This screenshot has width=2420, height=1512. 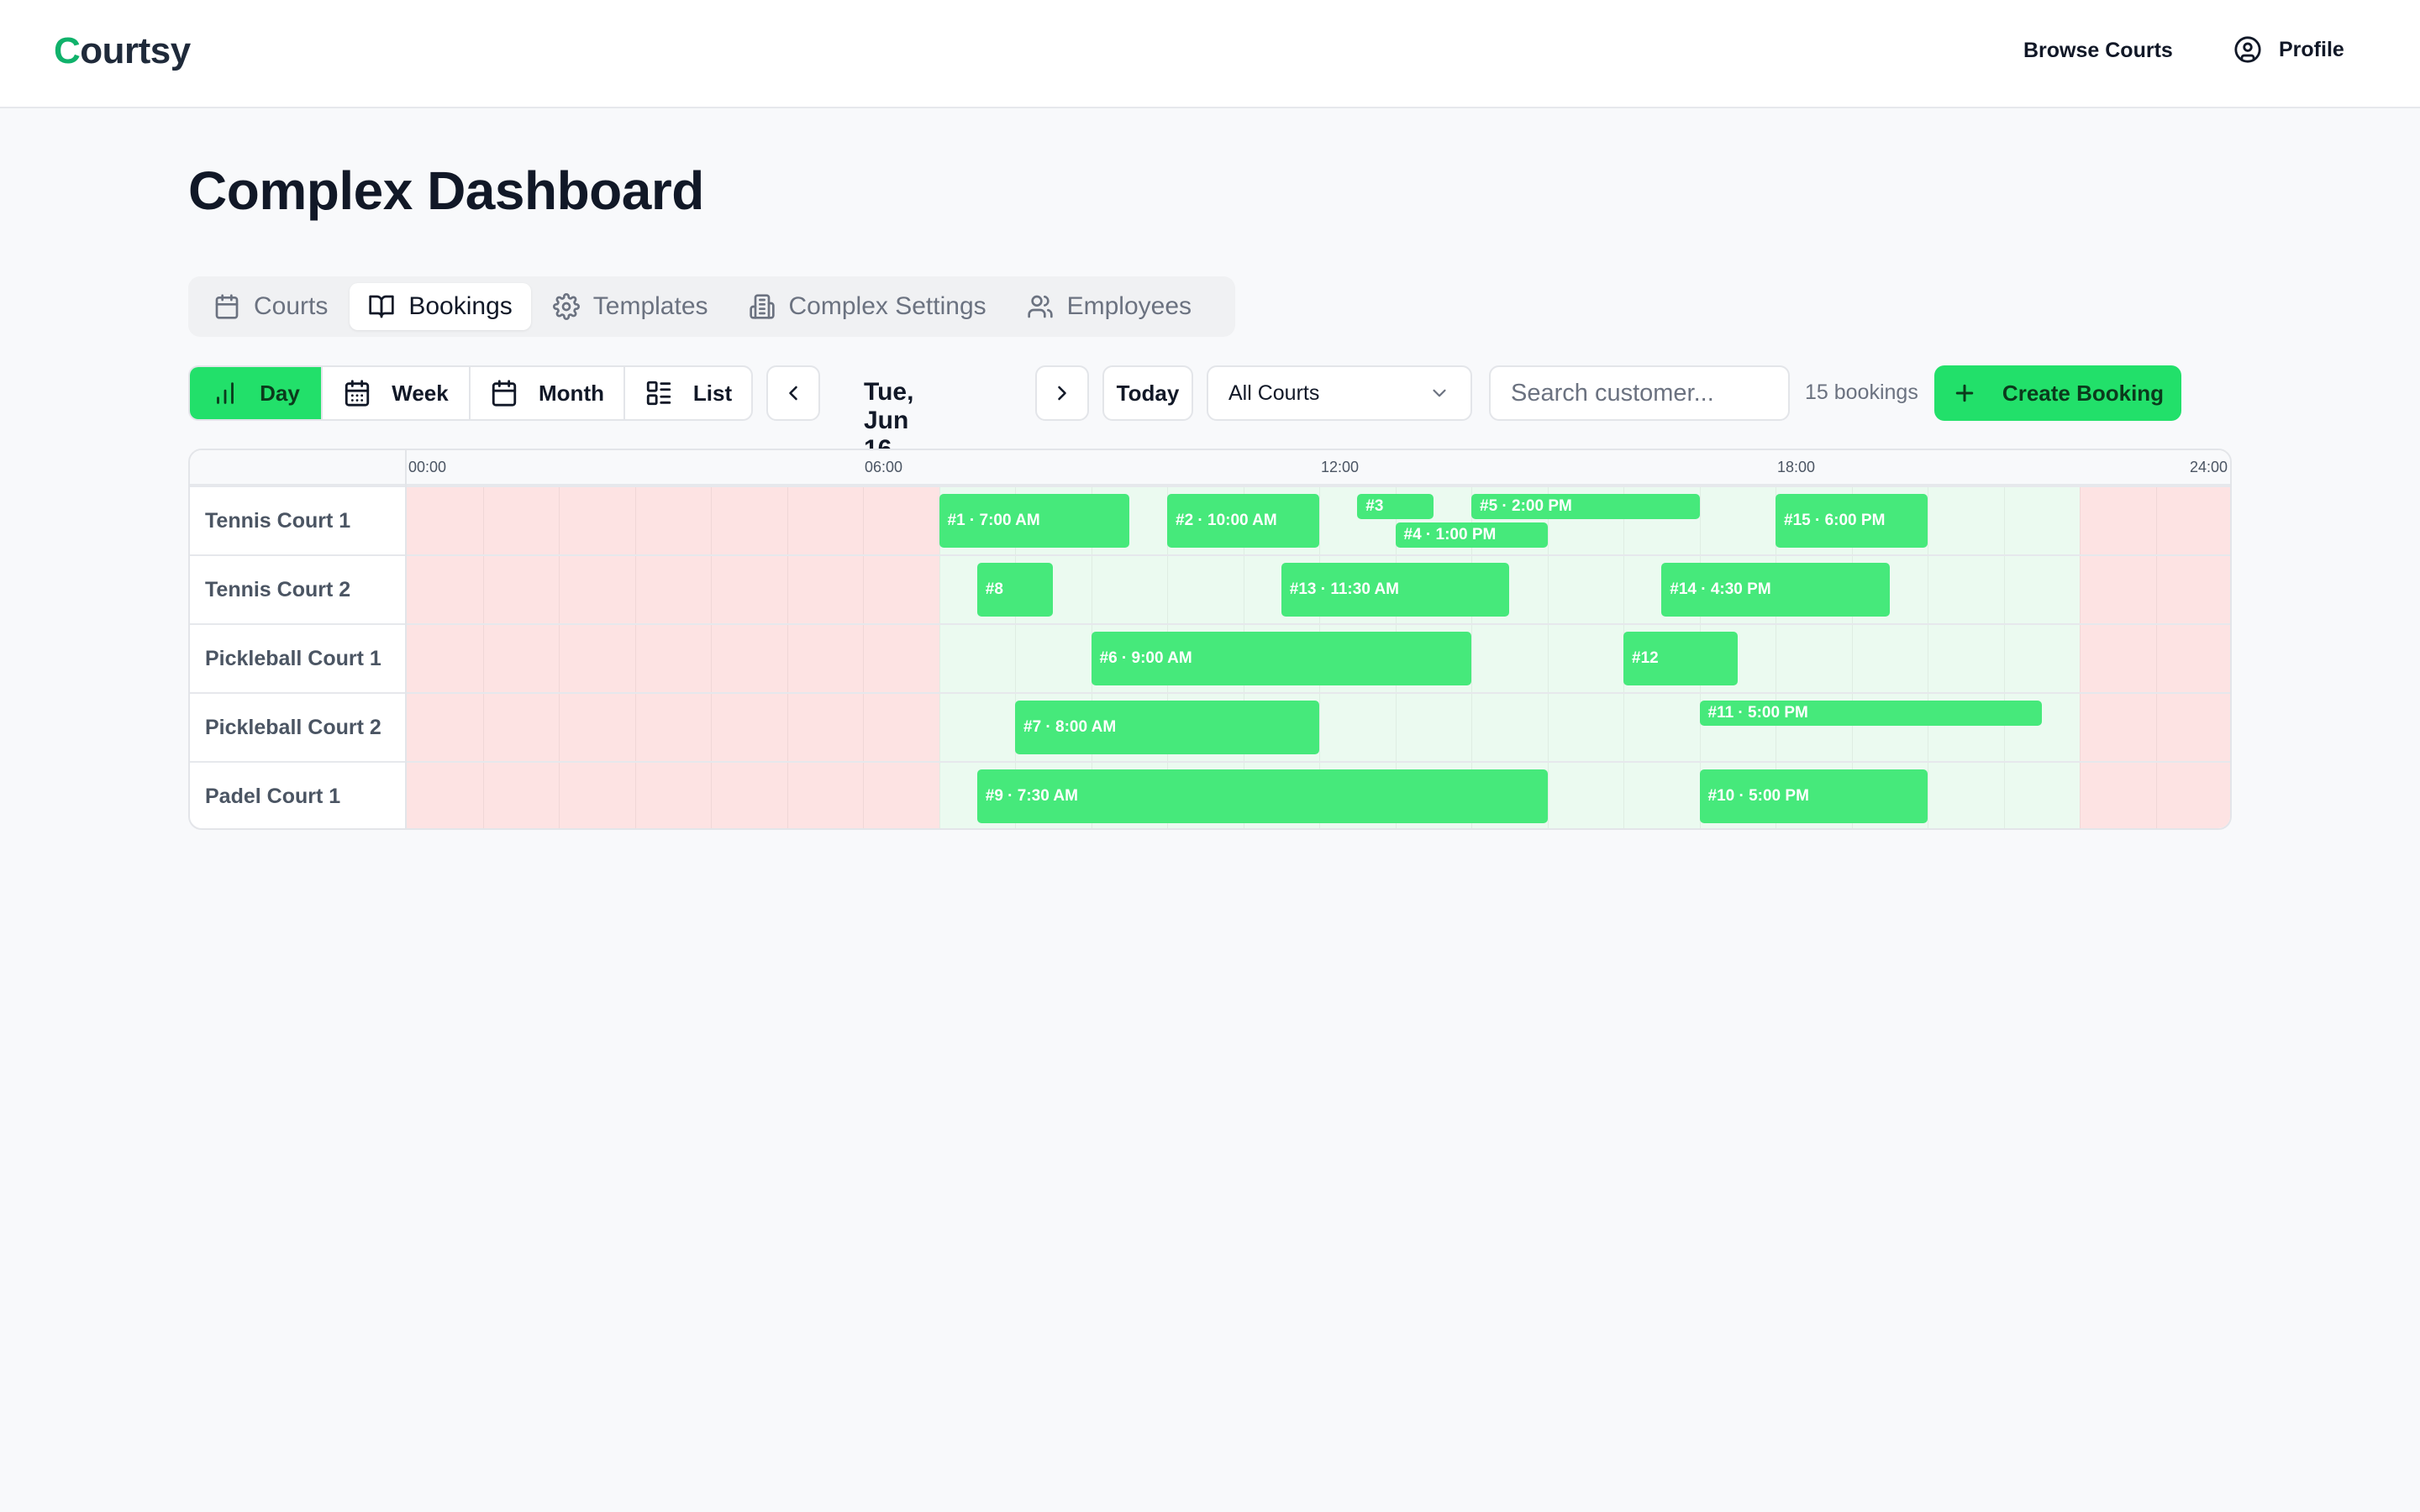 What do you see at coordinates (291, 306) in the screenshot?
I see `tab-label: Courts` at bounding box center [291, 306].